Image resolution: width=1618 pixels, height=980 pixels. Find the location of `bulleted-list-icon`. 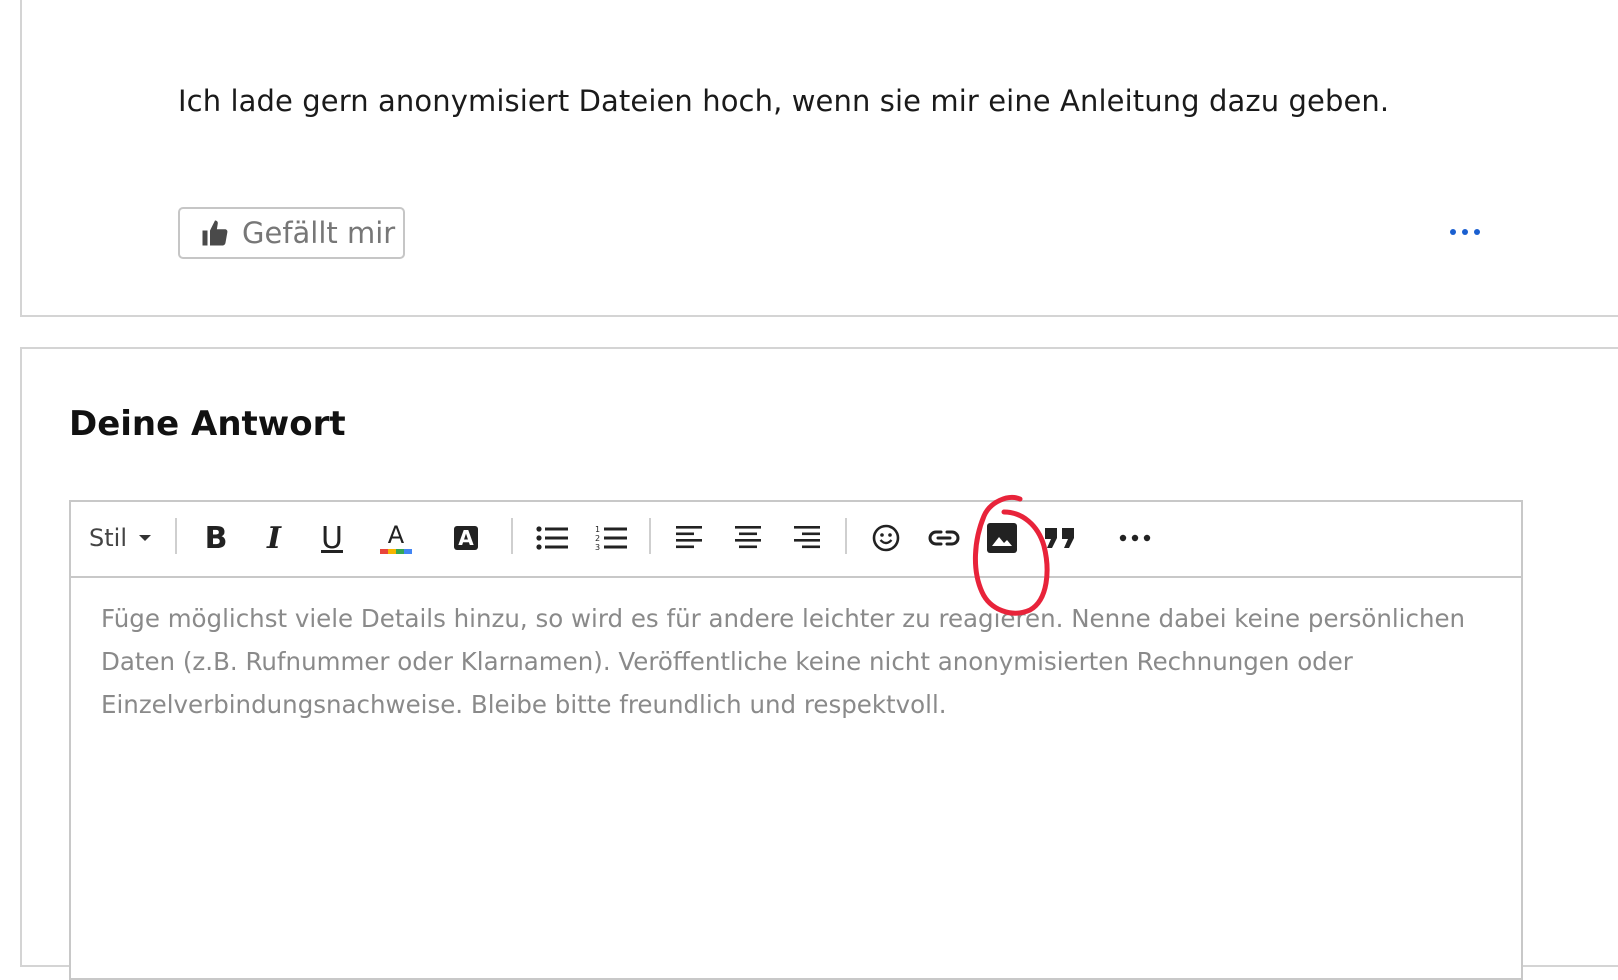

bulleted-list-icon is located at coordinates (552, 538).